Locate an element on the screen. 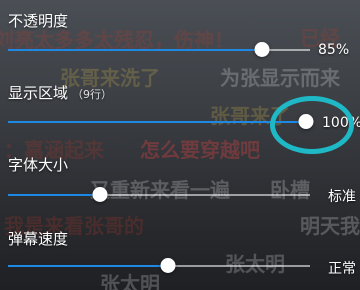 The width and height of the screenshot is (360, 290). danmaku-text: 明天我 is located at coordinates (330, 226).